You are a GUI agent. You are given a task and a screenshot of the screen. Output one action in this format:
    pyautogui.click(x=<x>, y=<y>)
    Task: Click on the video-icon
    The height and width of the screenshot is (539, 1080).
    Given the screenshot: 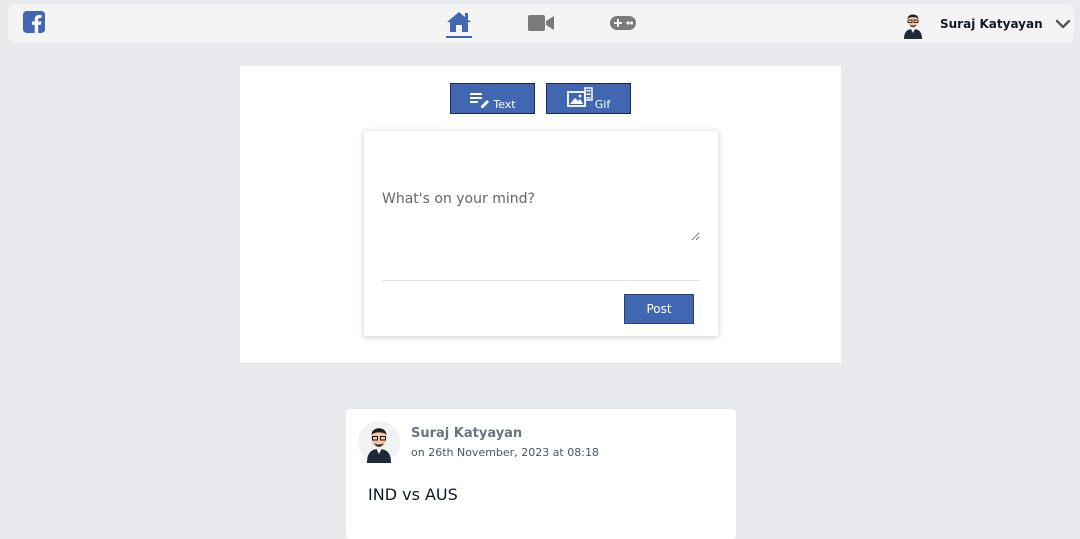 What is the action you would take?
    pyautogui.click(x=541, y=23)
    